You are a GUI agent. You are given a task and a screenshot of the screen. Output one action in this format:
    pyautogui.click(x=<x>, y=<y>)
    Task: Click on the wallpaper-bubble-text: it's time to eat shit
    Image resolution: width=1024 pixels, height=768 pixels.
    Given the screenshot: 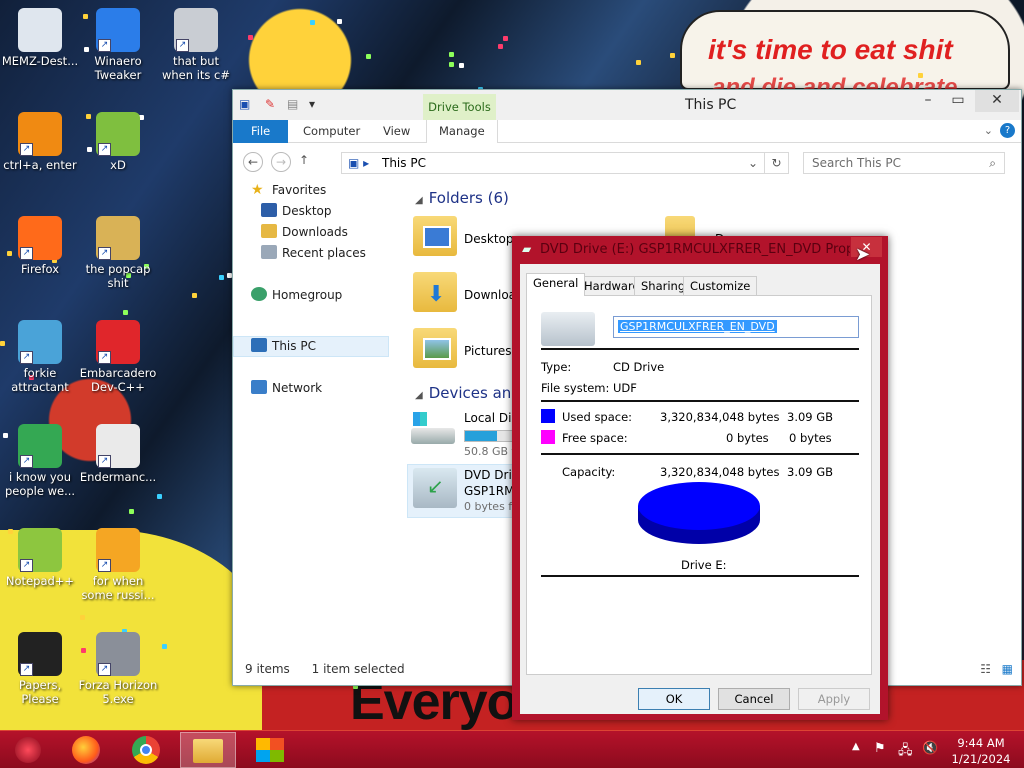 What is the action you would take?
    pyautogui.click(x=830, y=49)
    